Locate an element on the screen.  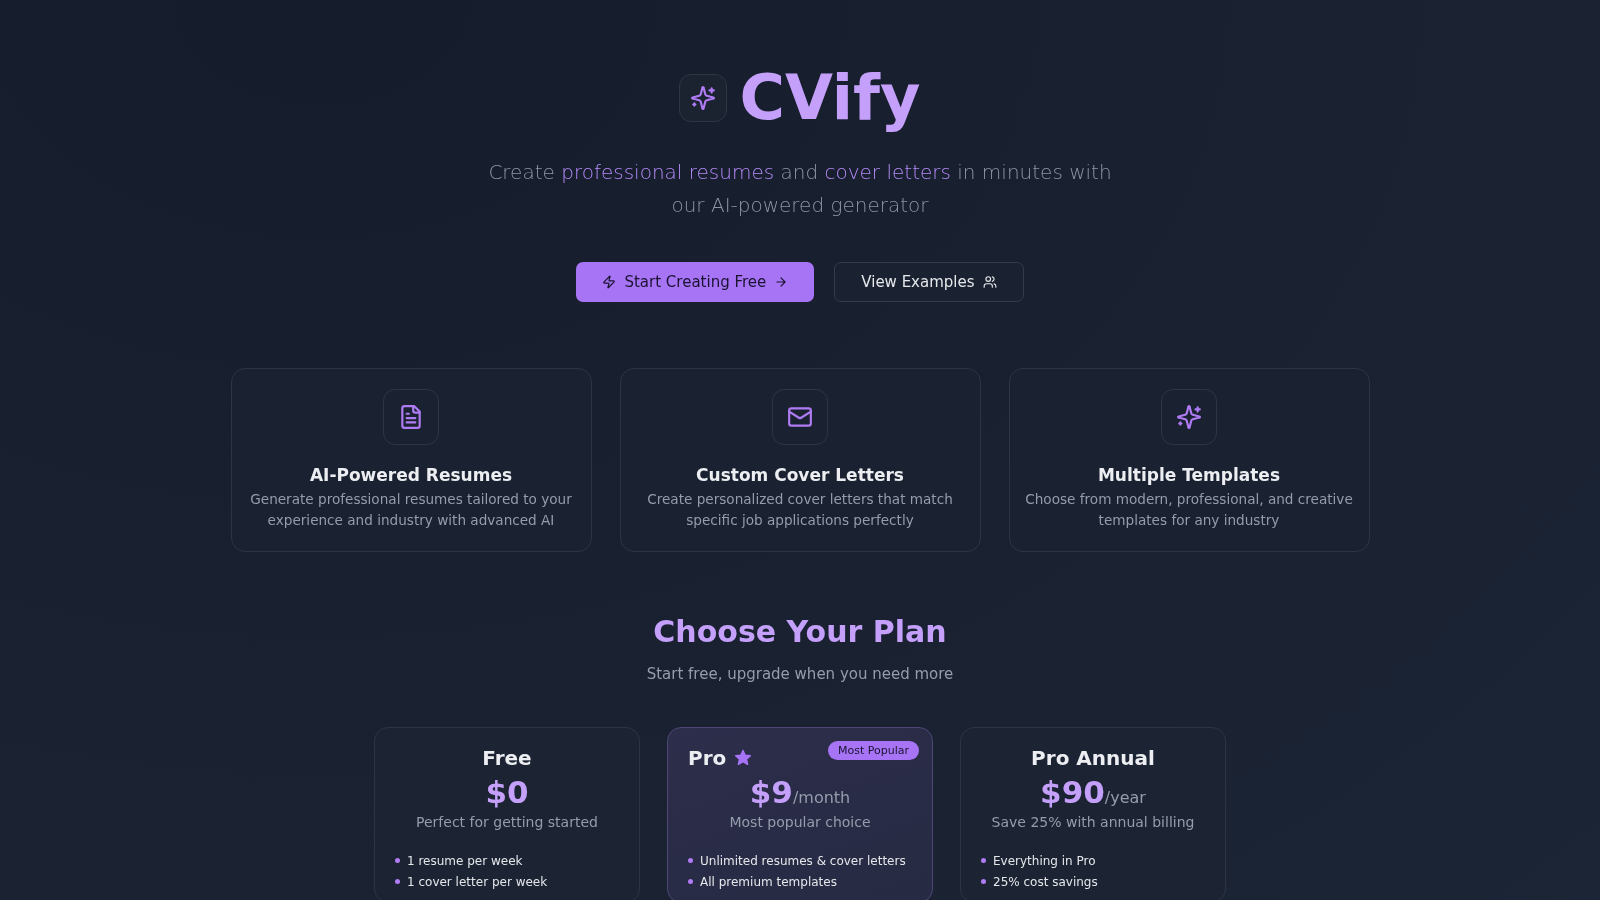
plan-price: $90 is located at coordinates (1072, 792).